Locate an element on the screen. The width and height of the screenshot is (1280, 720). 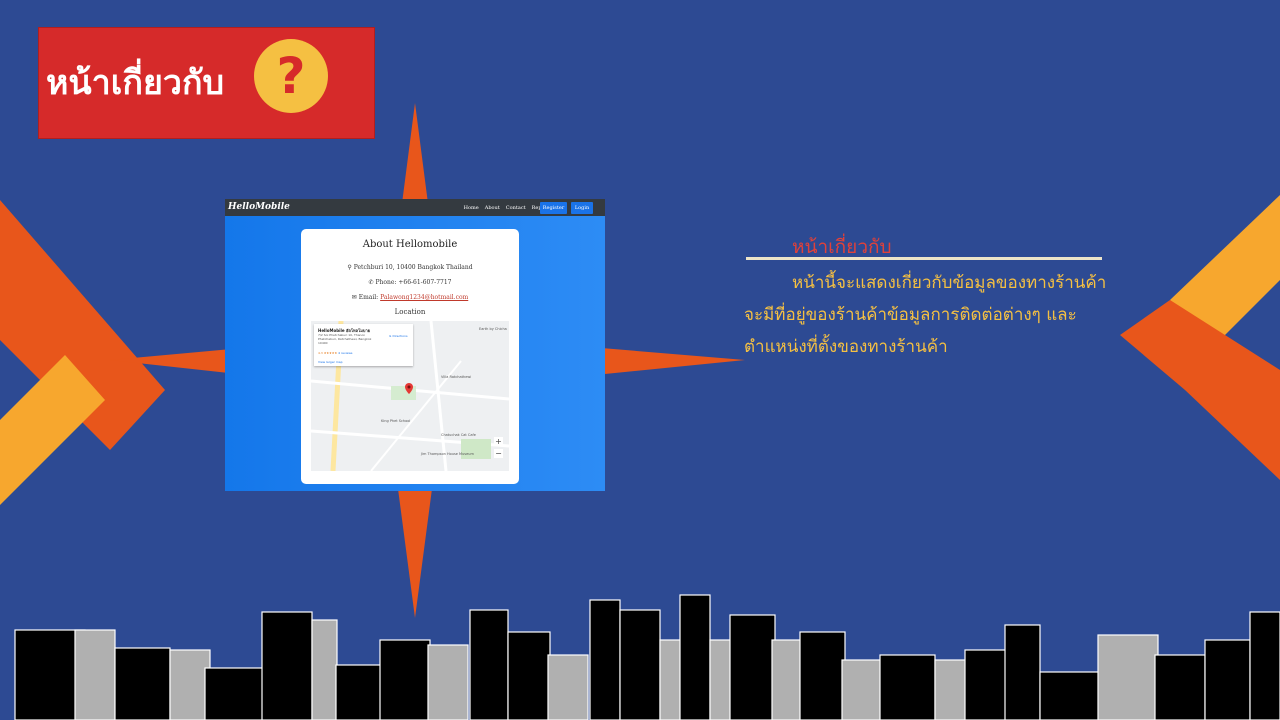
envelope-icon: ✉ is located at coordinates (354, 297).